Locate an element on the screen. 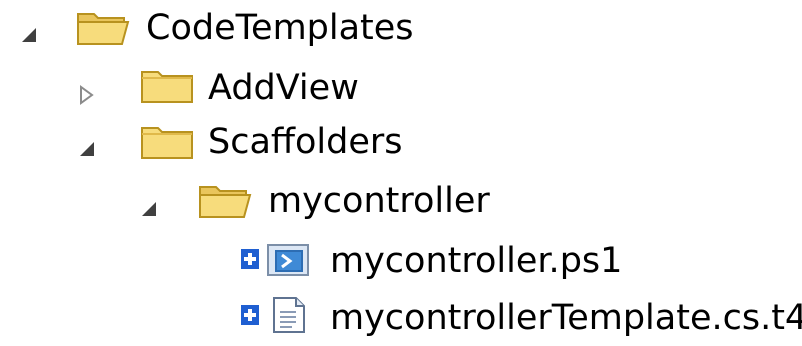  tree-node-label: AddView is located at coordinates (283, 88).